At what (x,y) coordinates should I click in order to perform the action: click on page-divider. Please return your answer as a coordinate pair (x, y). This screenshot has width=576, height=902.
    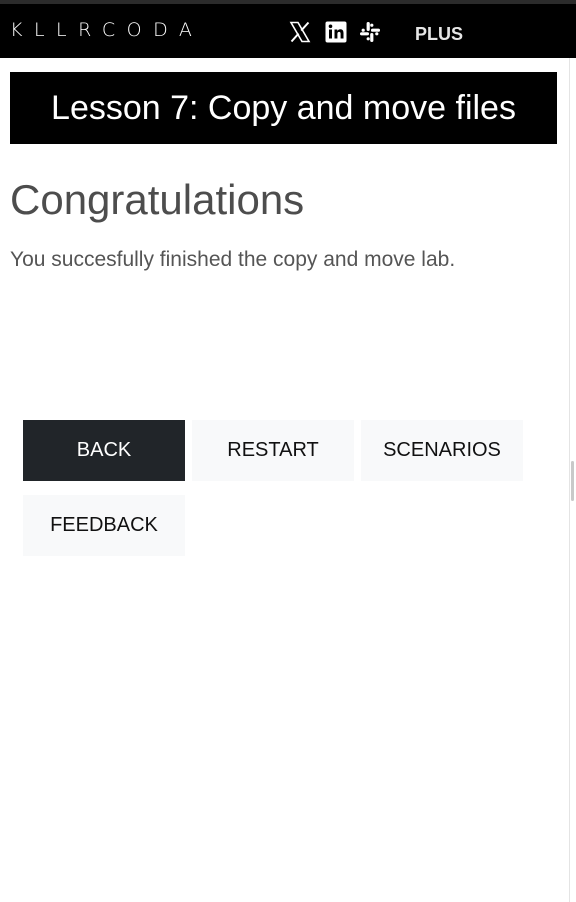
    Looking at the image, I should click on (569, 480).